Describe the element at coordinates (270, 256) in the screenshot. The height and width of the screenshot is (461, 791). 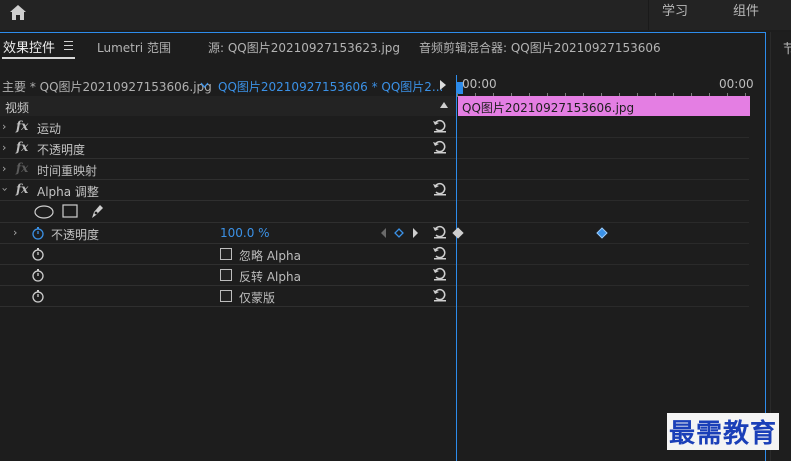
I see `ignore-alpha-label: 忽略 Alpha` at that location.